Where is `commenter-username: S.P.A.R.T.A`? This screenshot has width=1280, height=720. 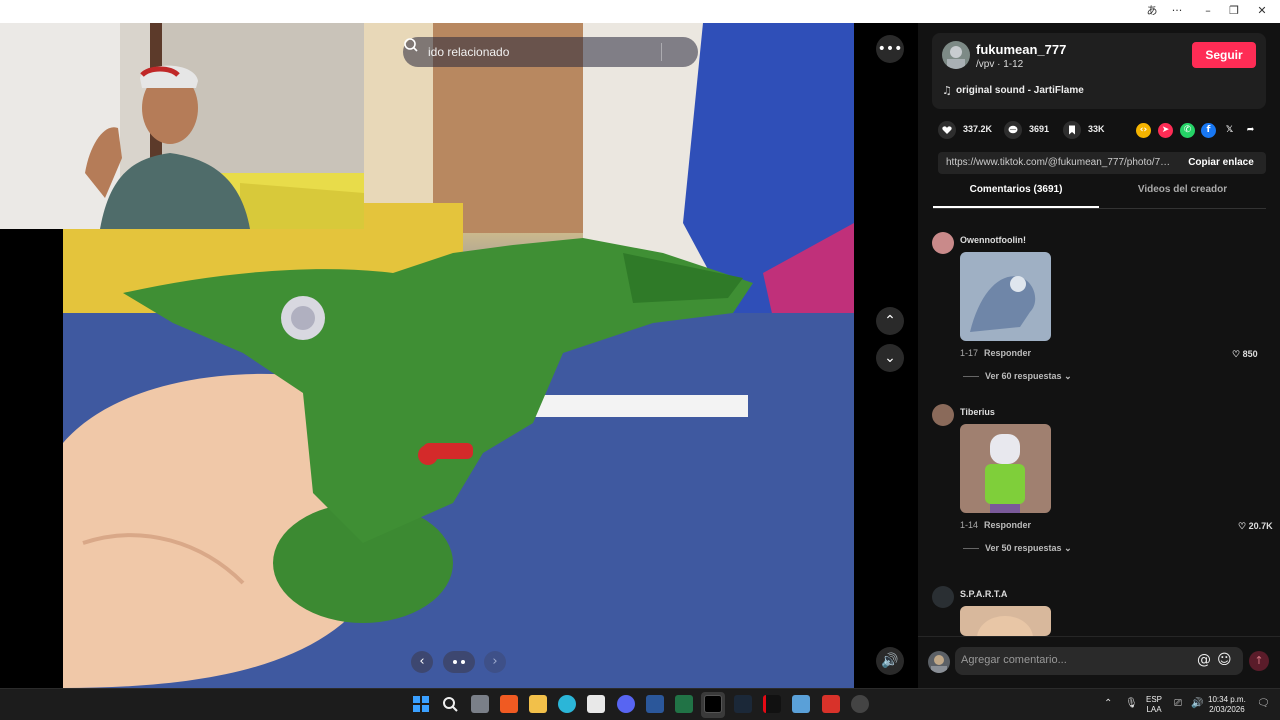
commenter-username: S.P.A.R.T.A is located at coordinates (983, 594).